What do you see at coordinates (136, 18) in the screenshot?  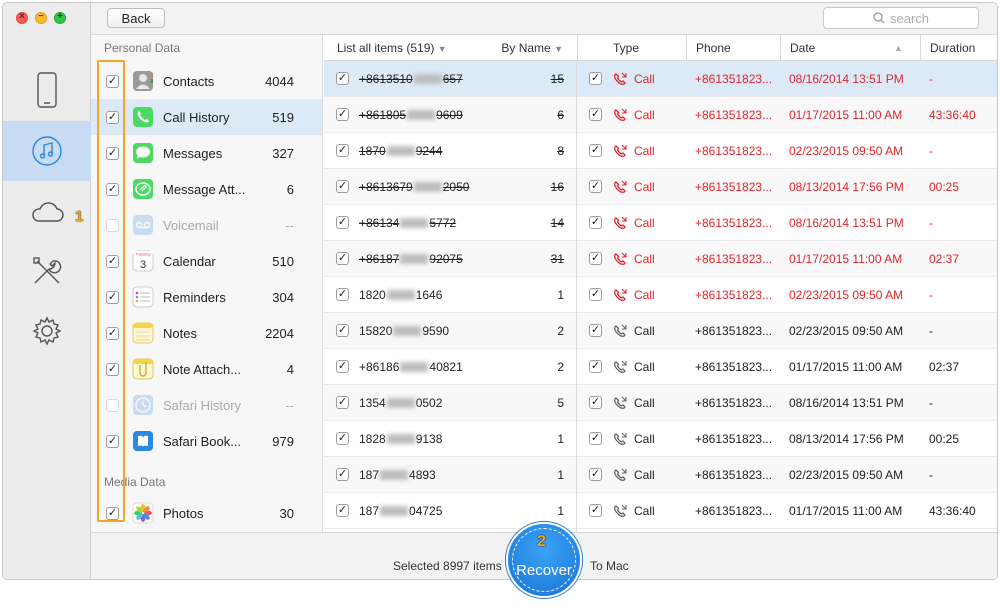 I see `back-button: Back` at bounding box center [136, 18].